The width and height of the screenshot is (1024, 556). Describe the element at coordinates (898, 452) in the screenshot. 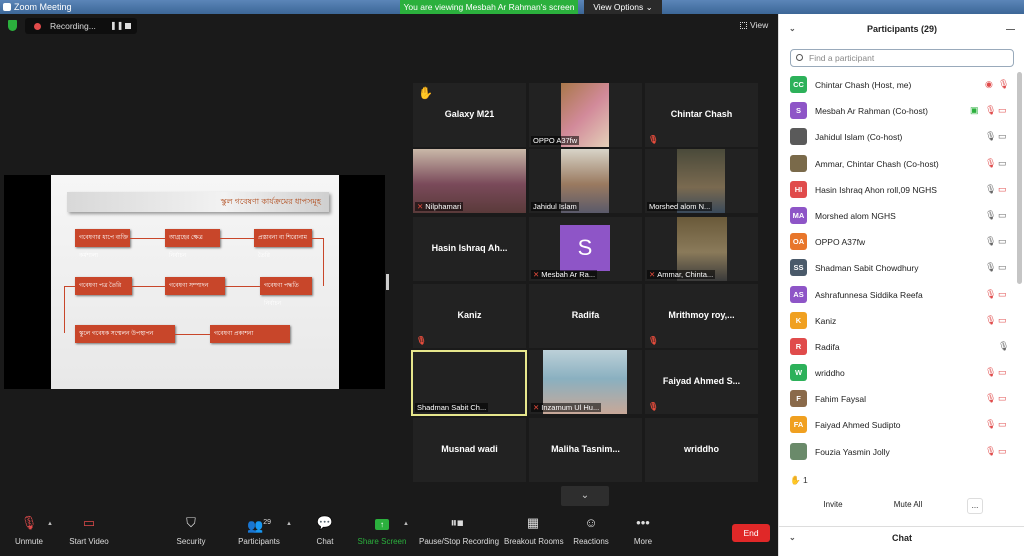

I see `participant-row: Fouzia Yasmin Jolly 🎙 ▭` at that location.